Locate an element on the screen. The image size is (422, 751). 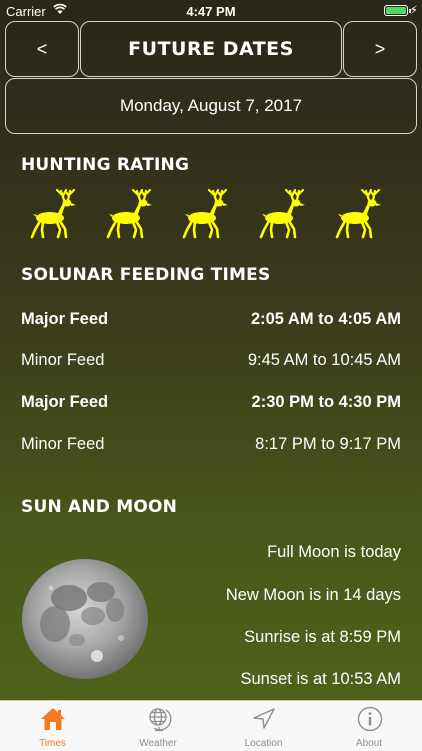
feed-row: Minor Feed 8:17 PM to 9:17 PM is located at coordinates (211, 448).